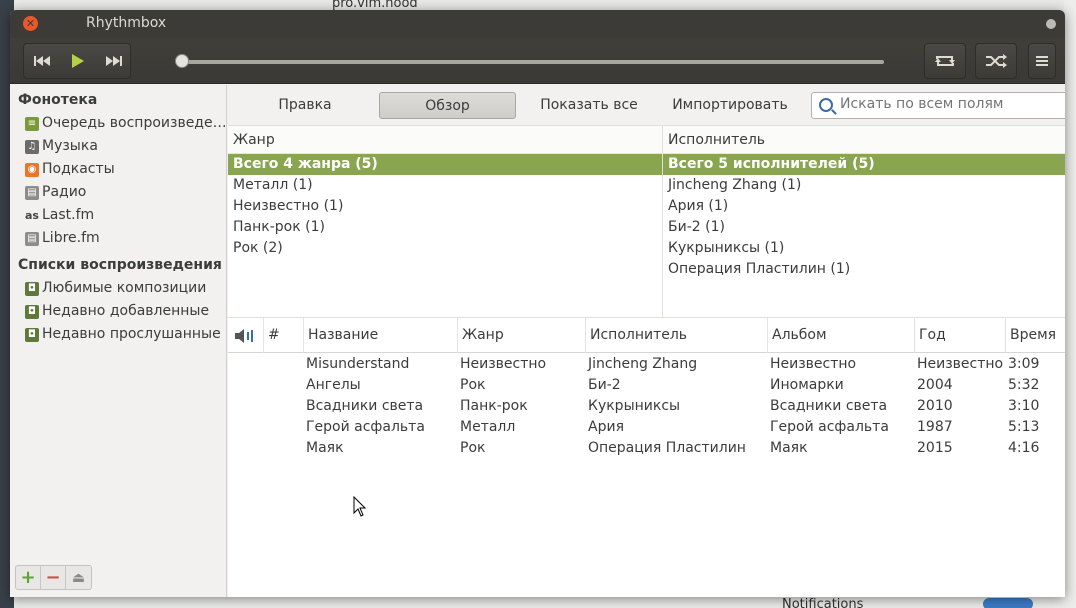 This screenshot has height=608, width=1076. I want to click on library-header: Фонотека, so click(58, 100).